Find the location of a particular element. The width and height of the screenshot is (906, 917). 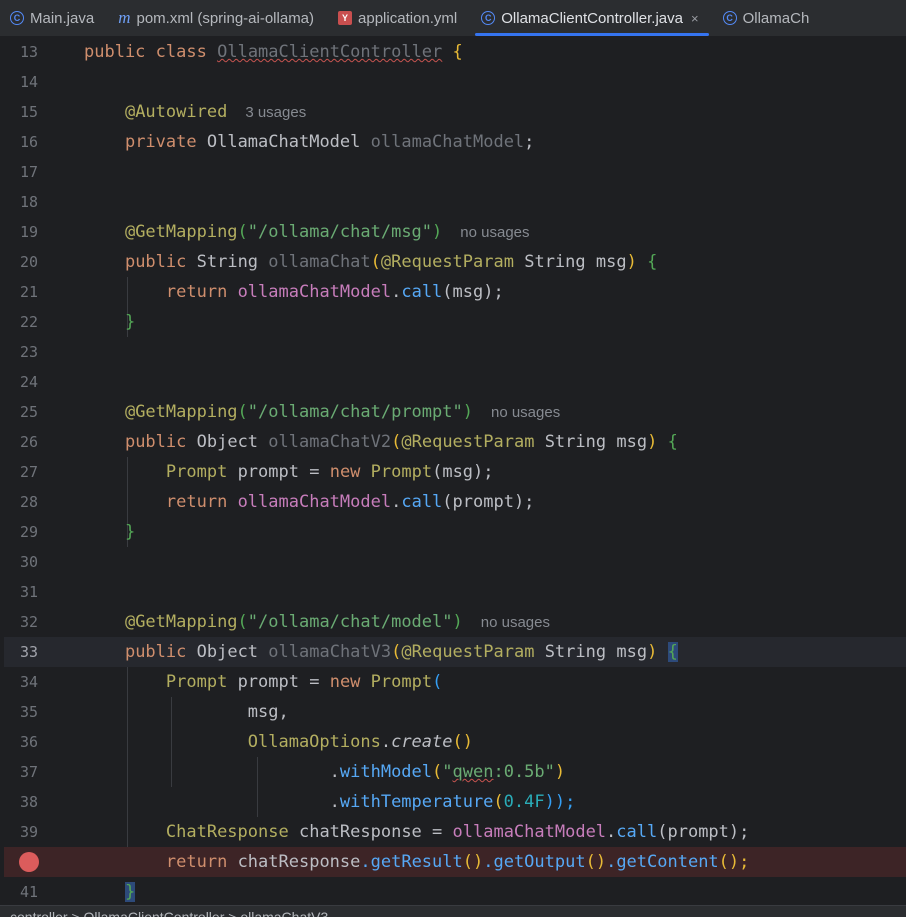

line-number: 37 is located at coordinates (28, 772).